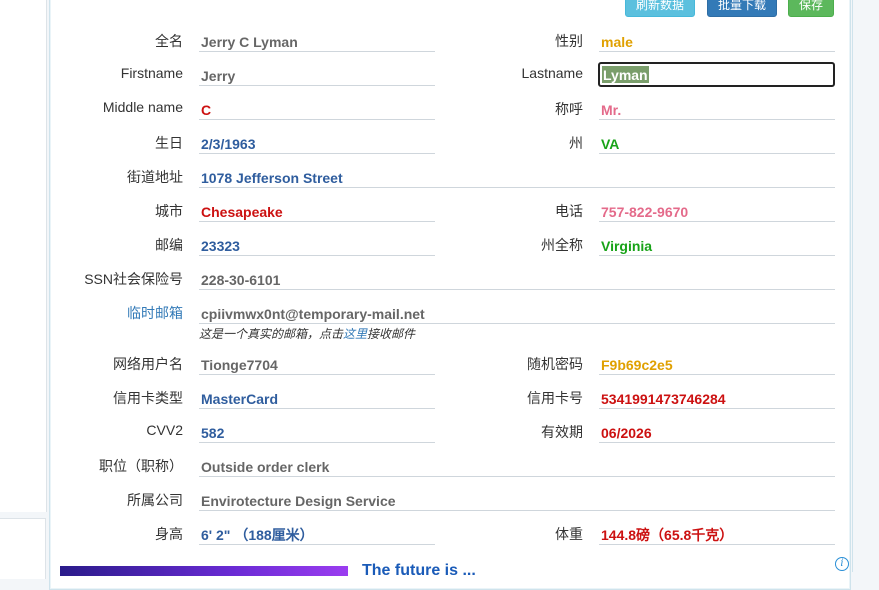 This screenshot has height=590, width=879. I want to click on gender-field: male, so click(717, 41).